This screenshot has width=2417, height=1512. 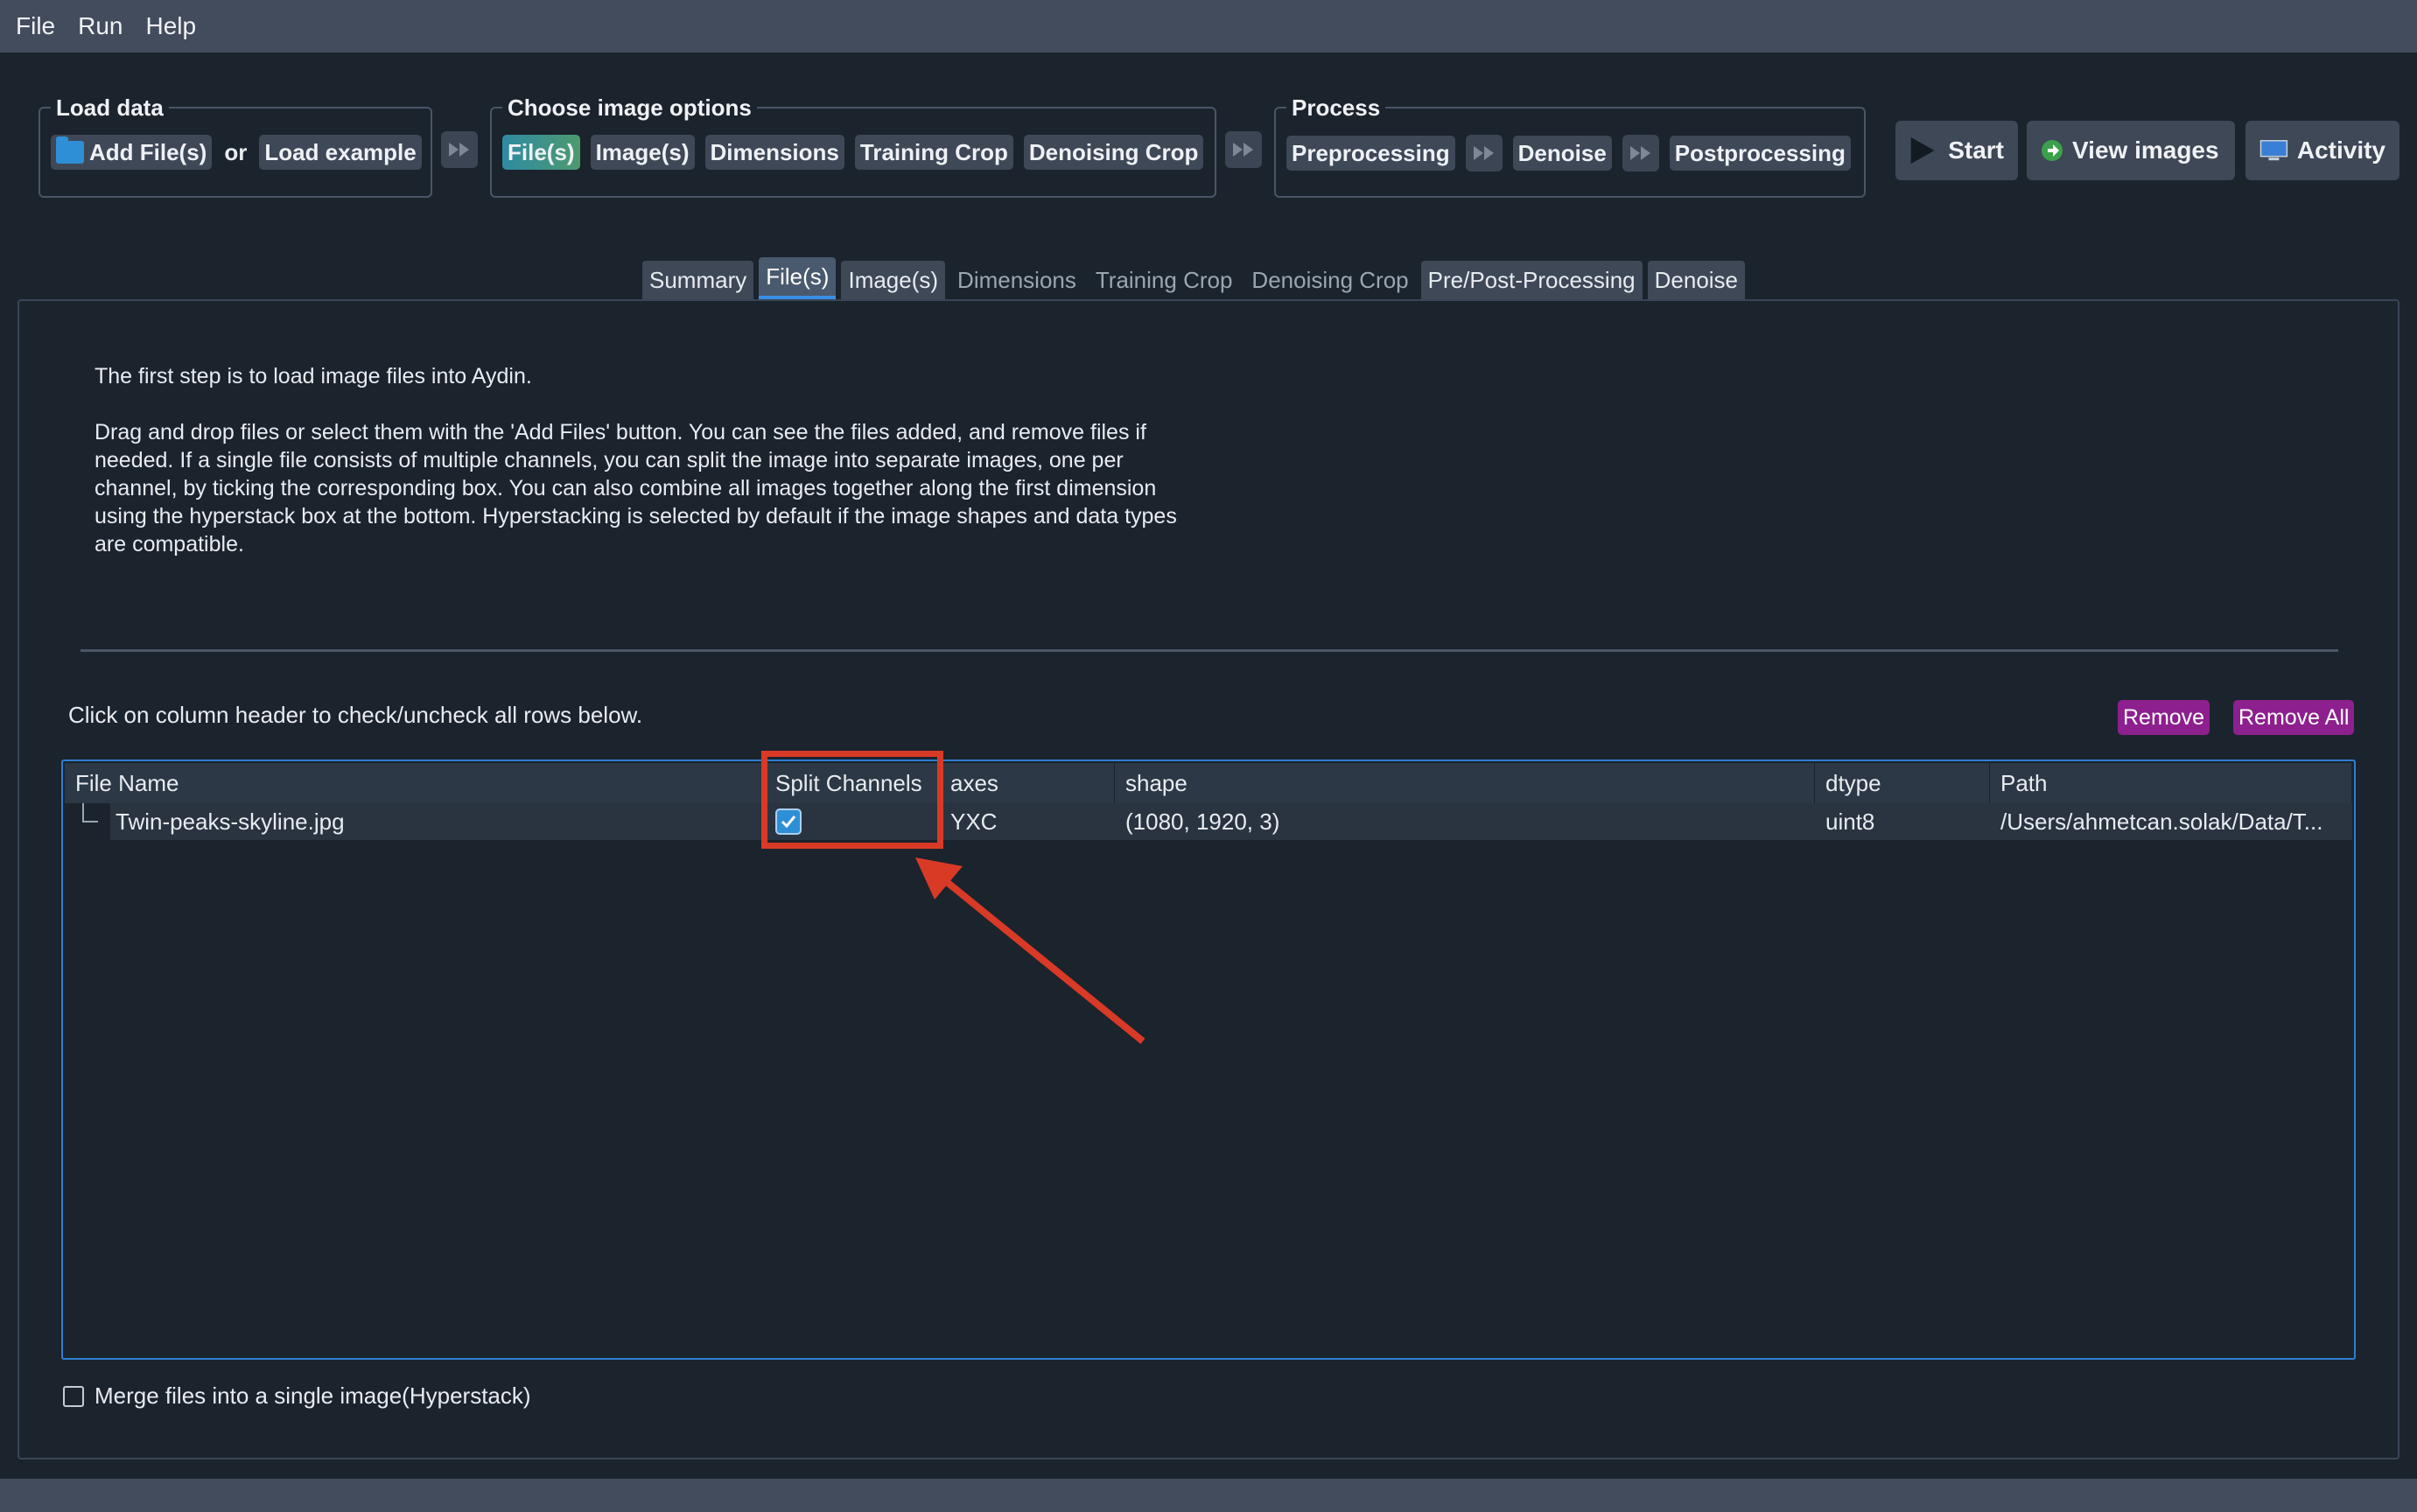 I want to click on cell-file-name: Twin-peaks-skyline.jpg, so click(x=415, y=821).